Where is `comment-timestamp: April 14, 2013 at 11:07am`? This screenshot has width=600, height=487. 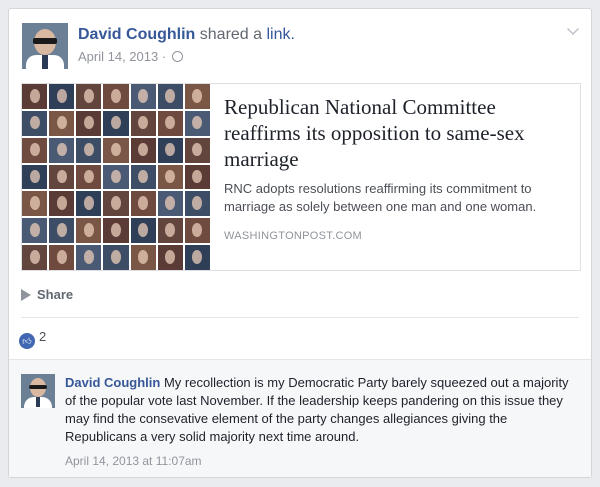
comment-timestamp: April 14, 2013 at 11:07am is located at coordinates (323, 461).